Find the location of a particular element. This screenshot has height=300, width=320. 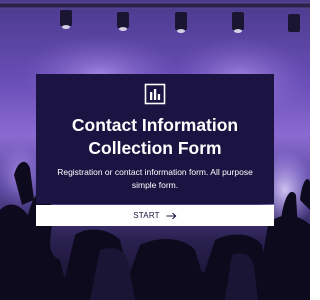

start-button: START is located at coordinates (155, 215).